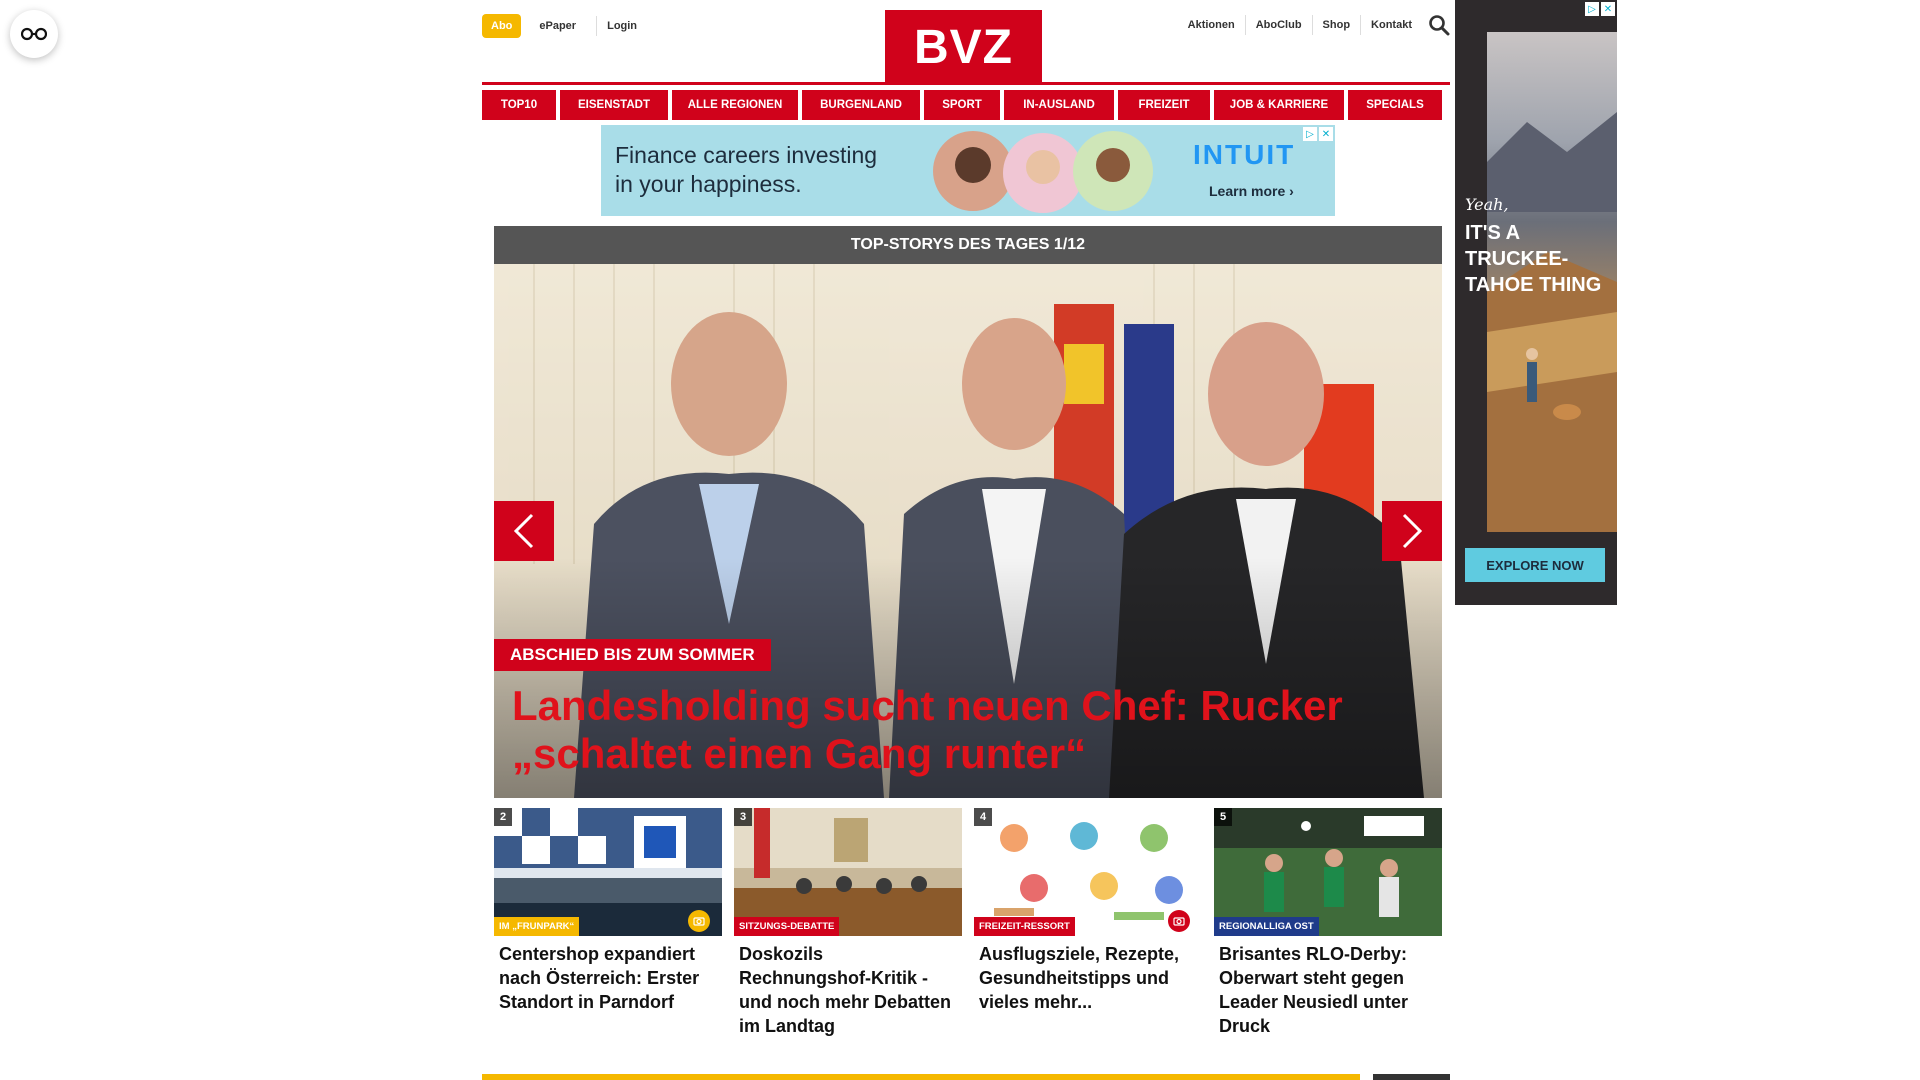 The height and width of the screenshot is (1080, 1920). I want to click on ad-script-text: Yeah,, so click(1487, 204).